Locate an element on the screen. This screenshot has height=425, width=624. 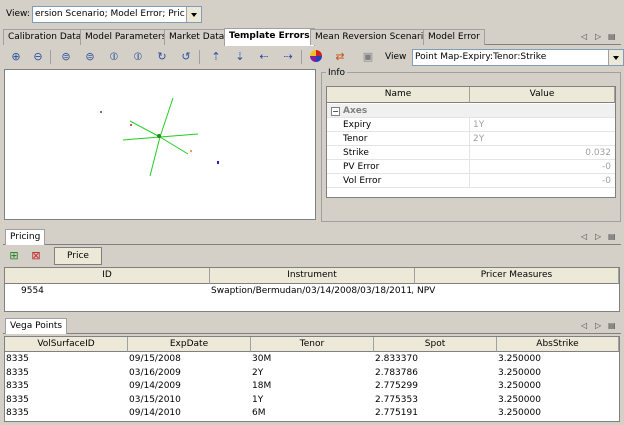
delete-row-icon: ⊠ is located at coordinates (36, 256).